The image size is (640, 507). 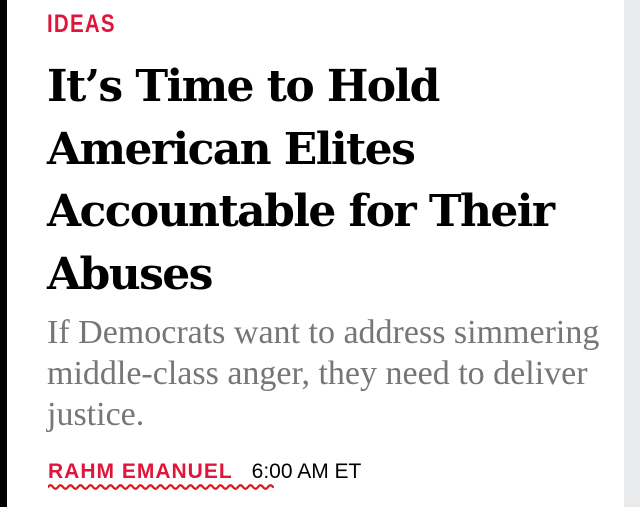 I want to click on author-link: RAHM EMANUEL, so click(x=161, y=473).